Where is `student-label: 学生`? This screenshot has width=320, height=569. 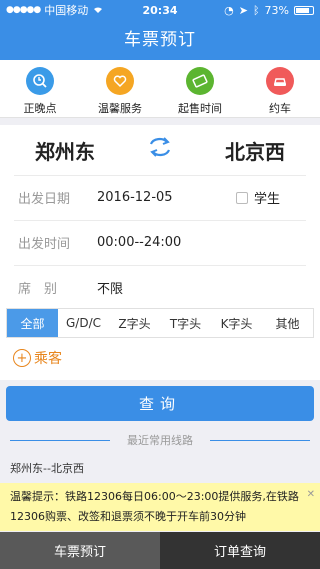 student-label: 学生 is located at coordinates (267, 199).